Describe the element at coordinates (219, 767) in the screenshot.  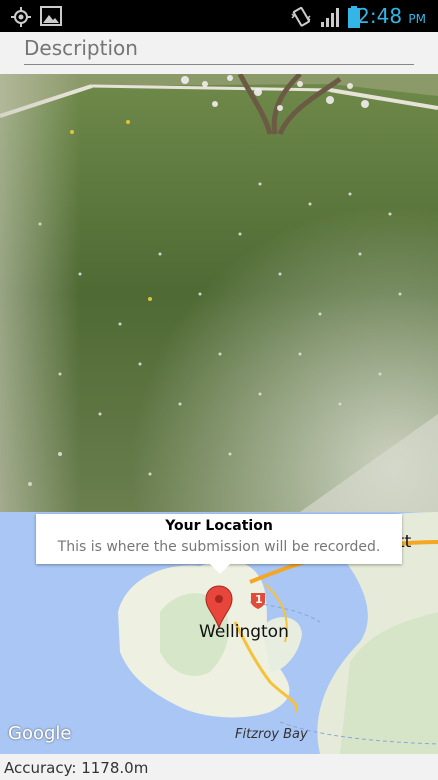
I see `accuracy-text: Accuracy: 1178.0m` at that location.